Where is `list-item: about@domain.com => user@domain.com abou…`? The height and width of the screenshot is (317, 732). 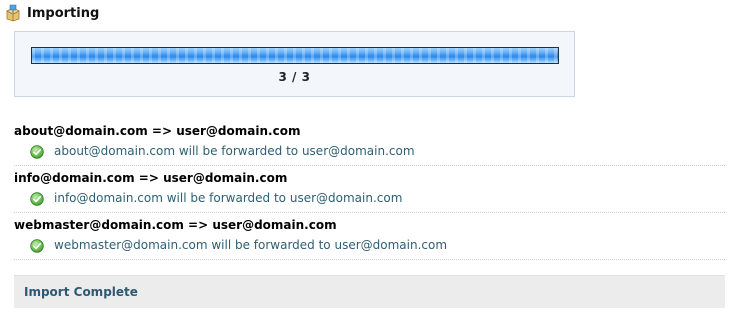
list-item: about@domain.com => user@domain.com abou… is located at coordinates (369, 143).